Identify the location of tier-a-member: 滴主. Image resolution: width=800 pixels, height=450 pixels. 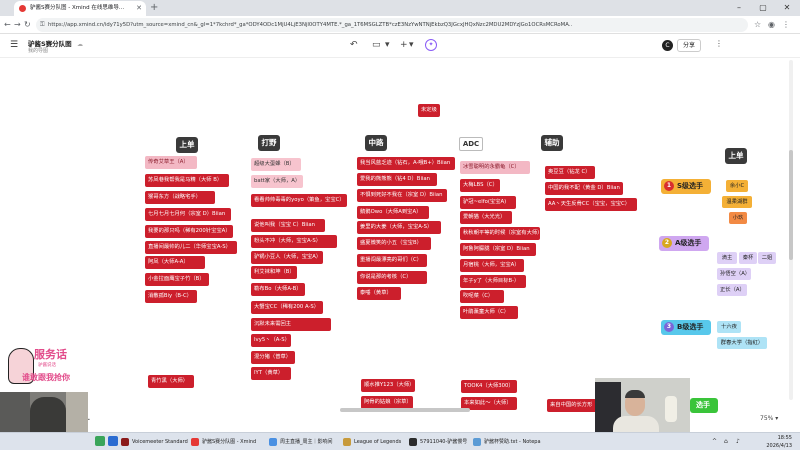
(727, 258).